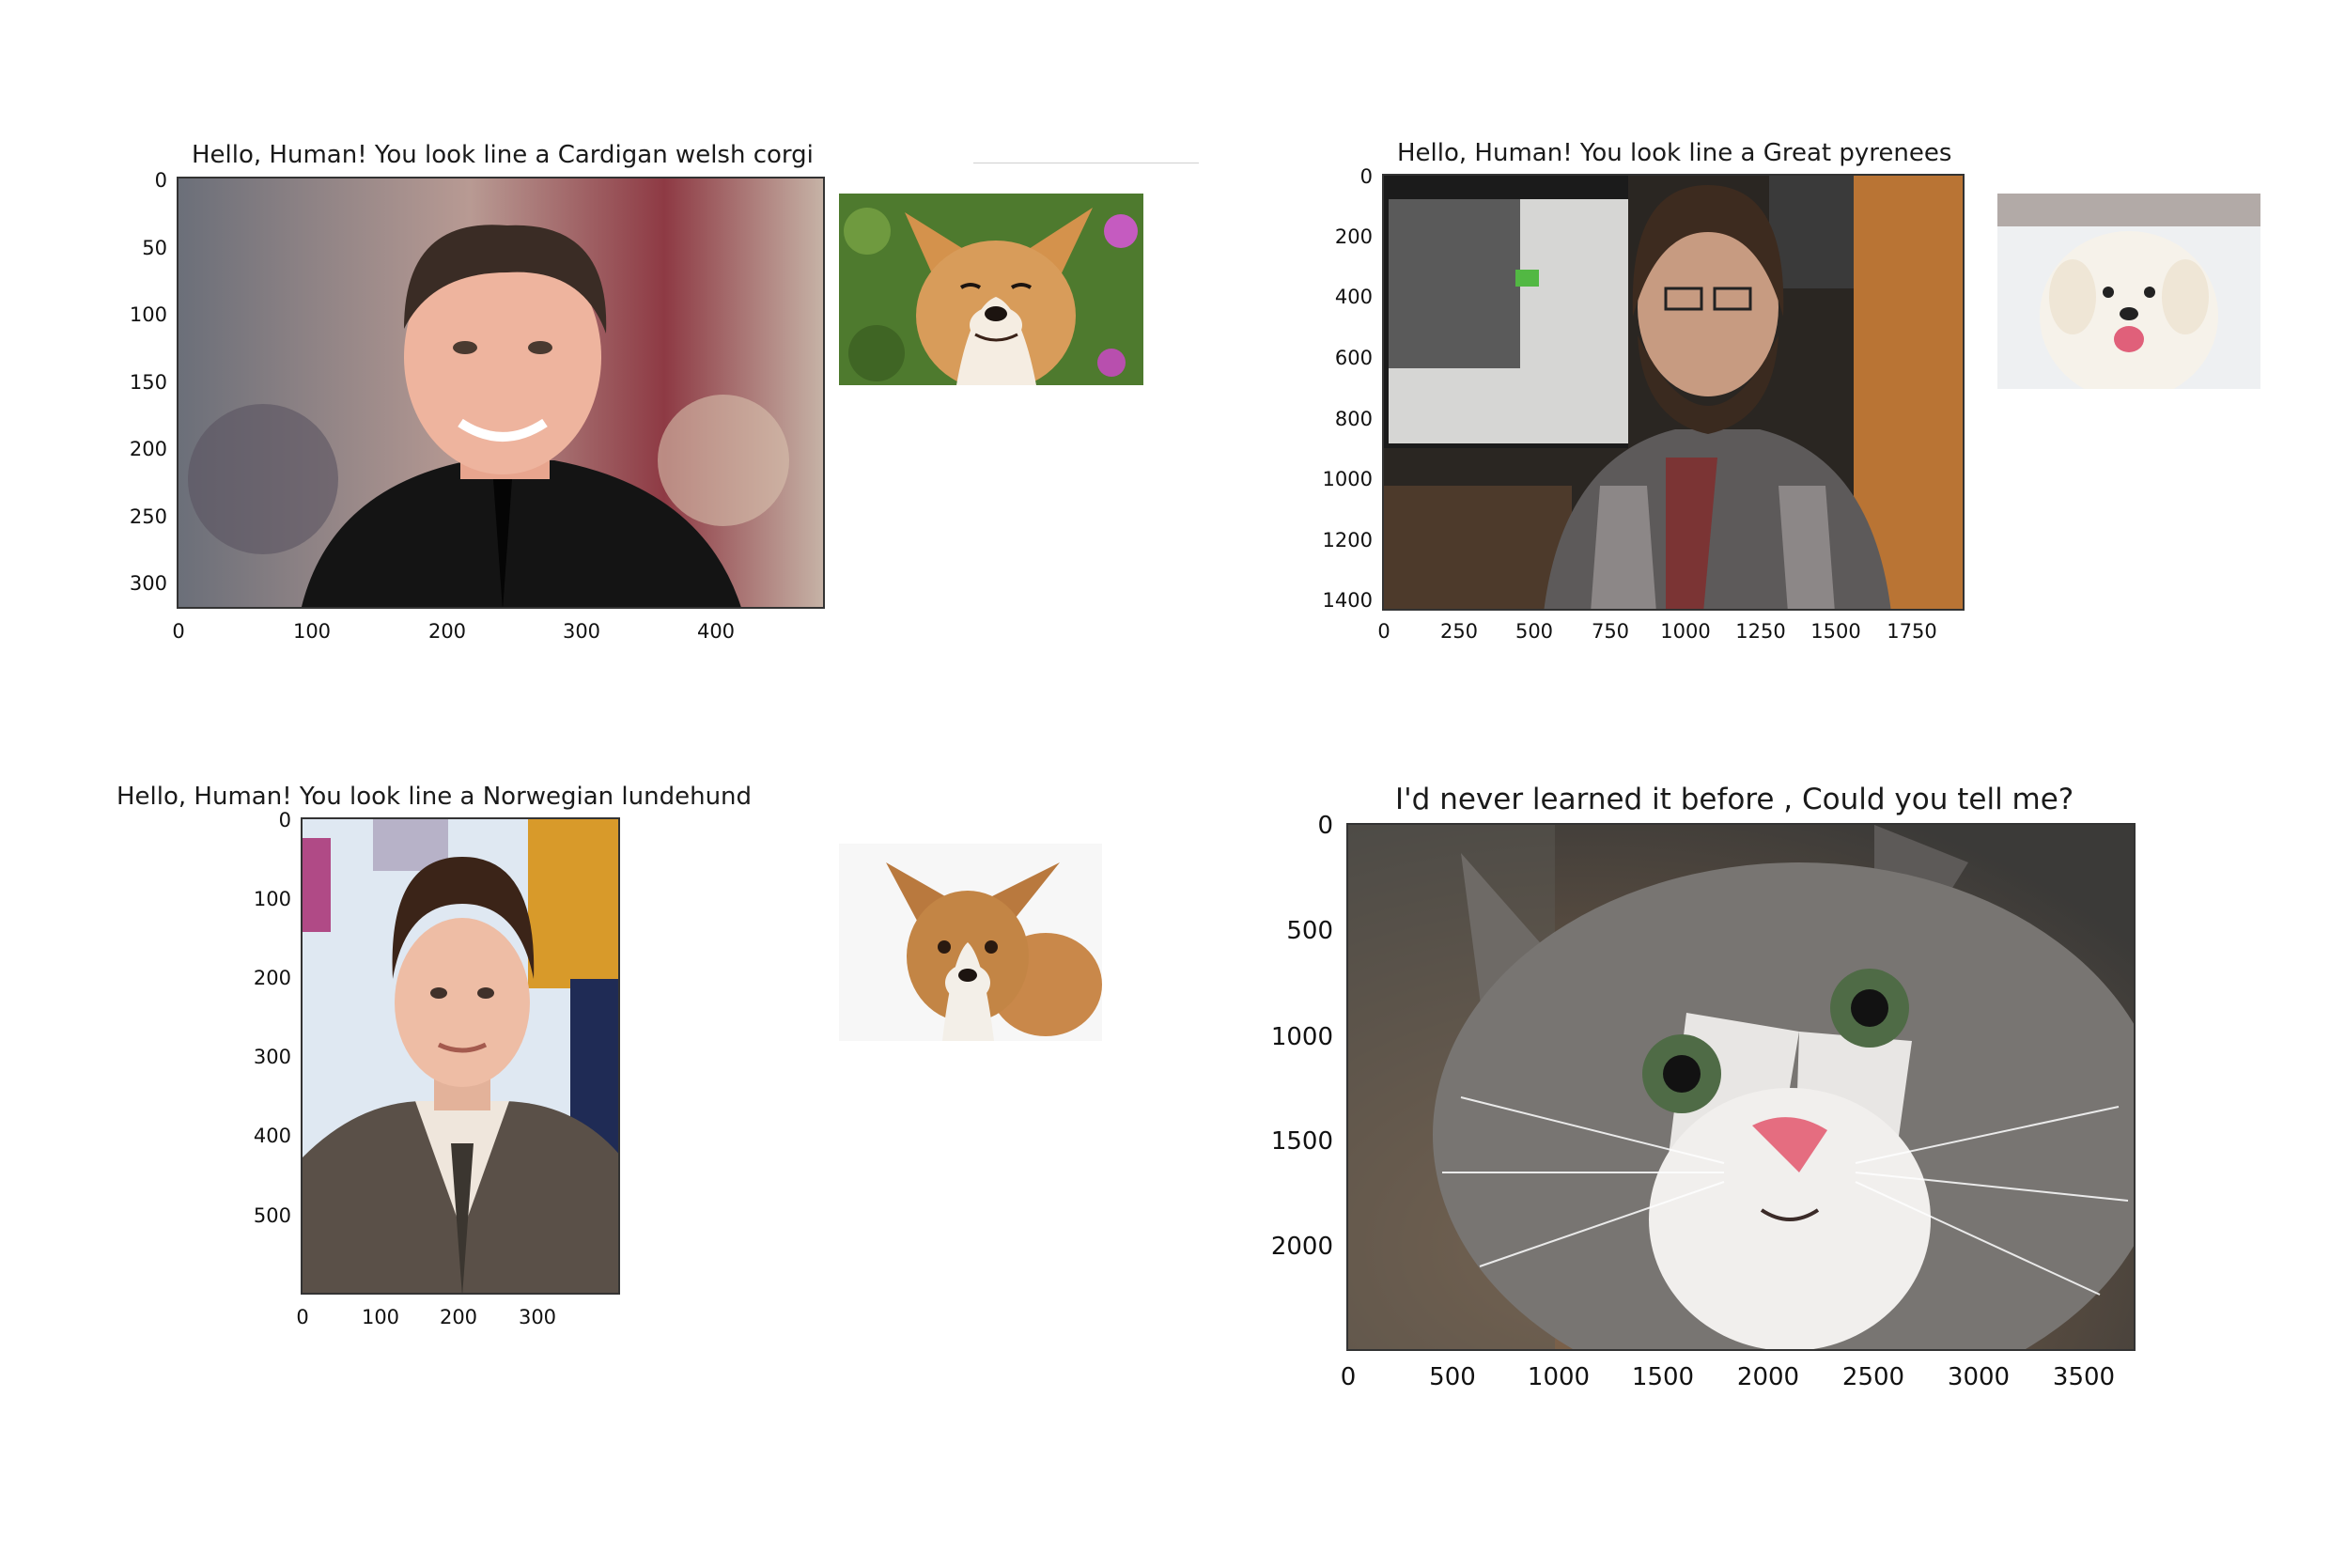 Image resolution: width=2330 pixels, height=1568 pixels. What do you see at coordinates (1912, 631) in the screenshot?
I see `x-tick-label: 1750` at bounding box center [1912, 631].